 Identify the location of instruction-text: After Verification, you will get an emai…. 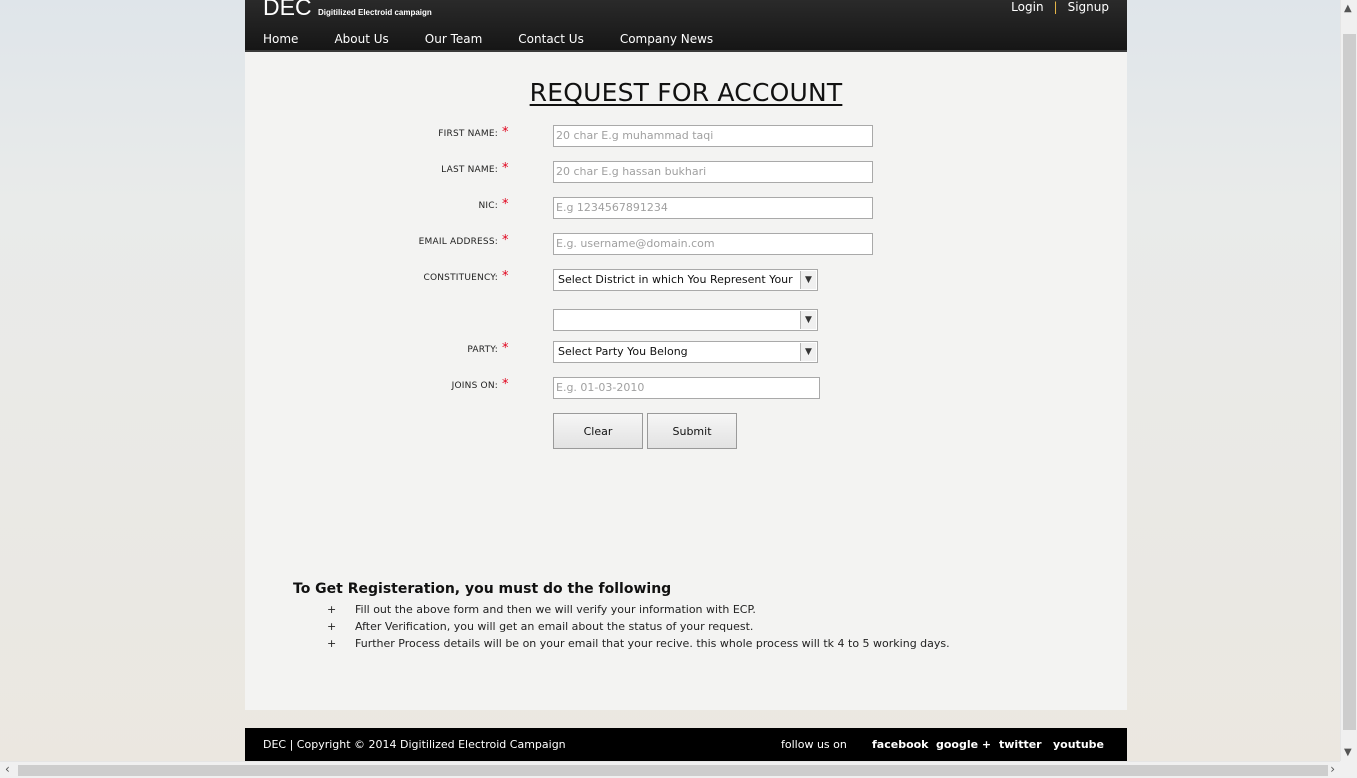
(554, 626).